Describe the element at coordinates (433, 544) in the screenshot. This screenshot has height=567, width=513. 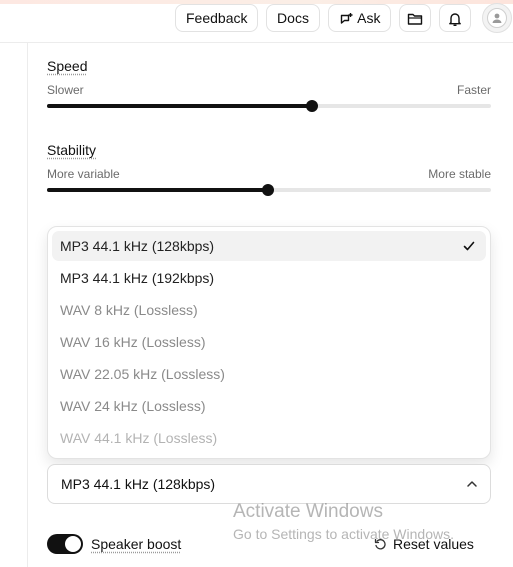
I see `reset-values-label: Reset values` at that location.